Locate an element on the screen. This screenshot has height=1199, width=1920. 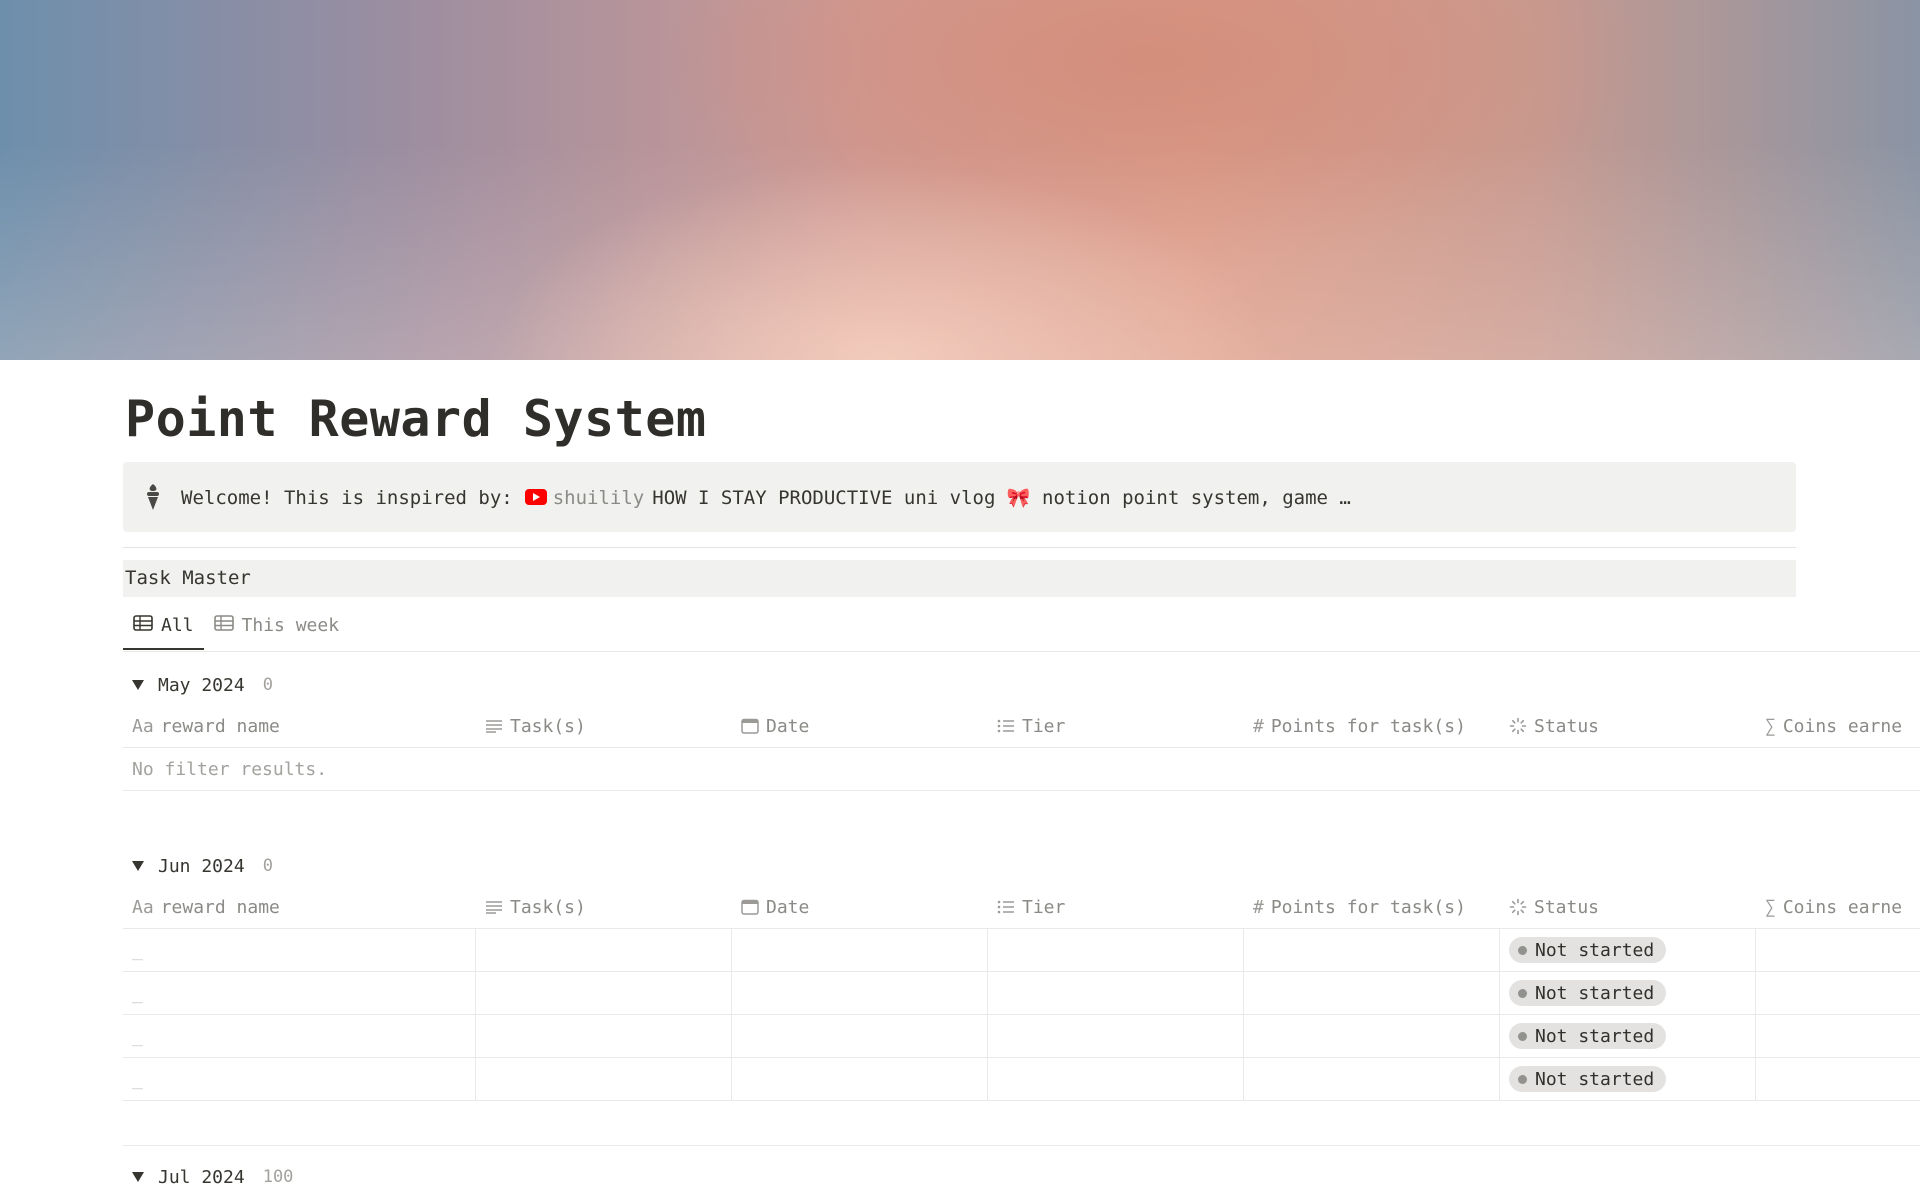
page-title: Point Reward System is located at coordinates (416, 419).